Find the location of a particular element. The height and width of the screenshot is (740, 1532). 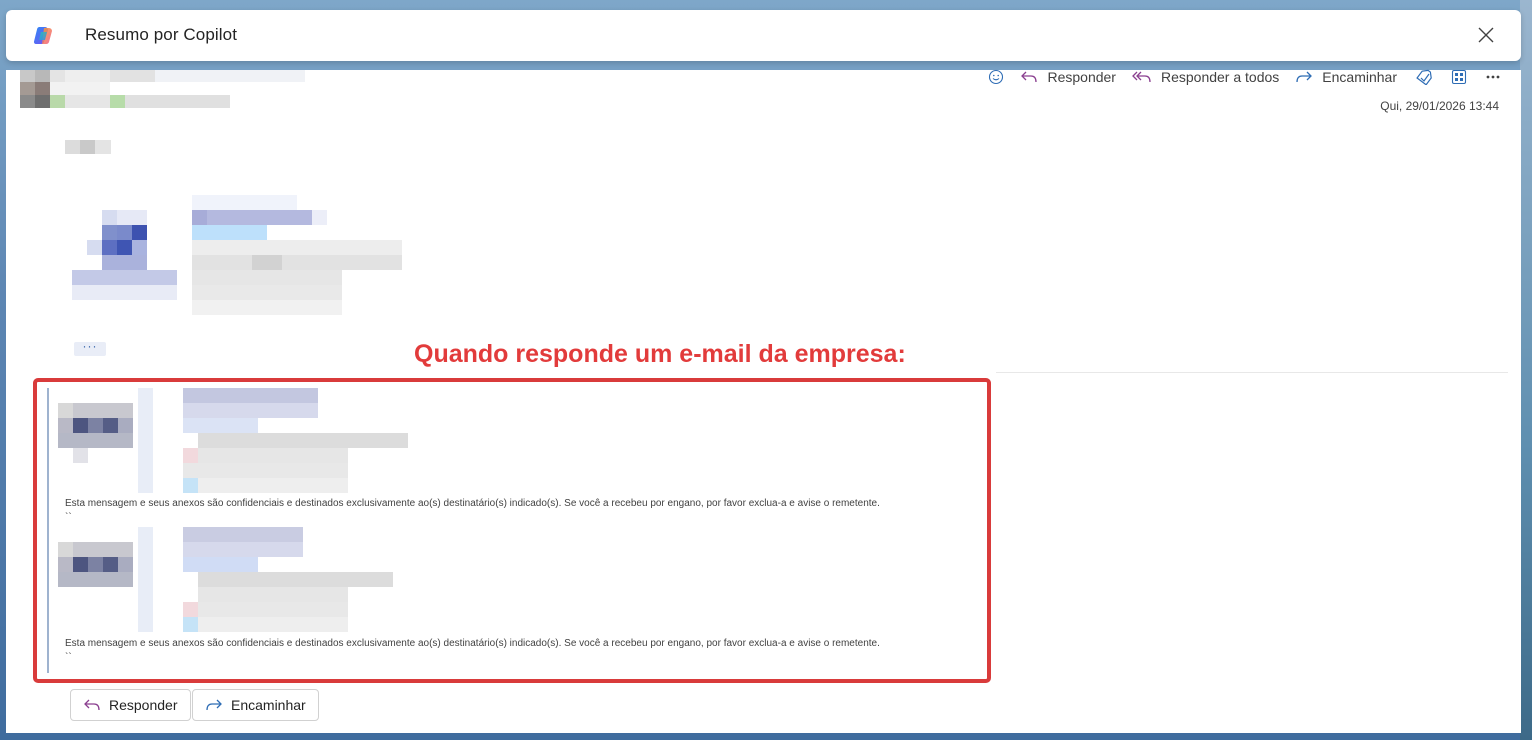

forward-label: Encaminhar is located at coordinates (1359, 77).